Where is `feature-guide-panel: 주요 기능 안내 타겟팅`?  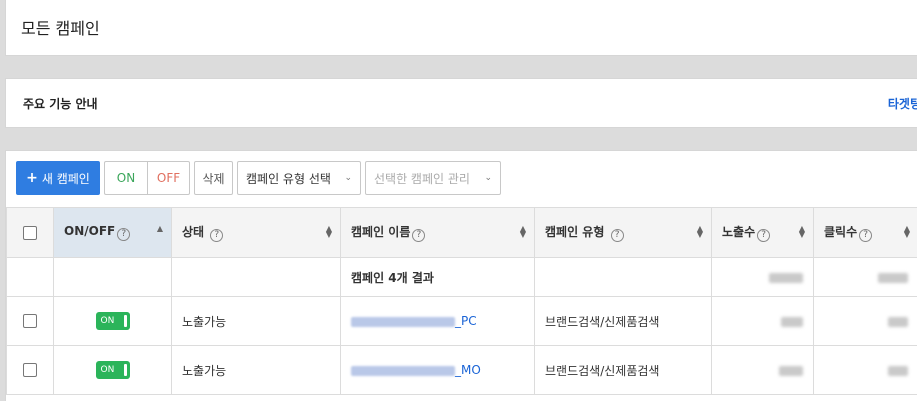 feature-guide-panel: 주요 기능 안내 타겟팅 is located at coordinates (461, 103).